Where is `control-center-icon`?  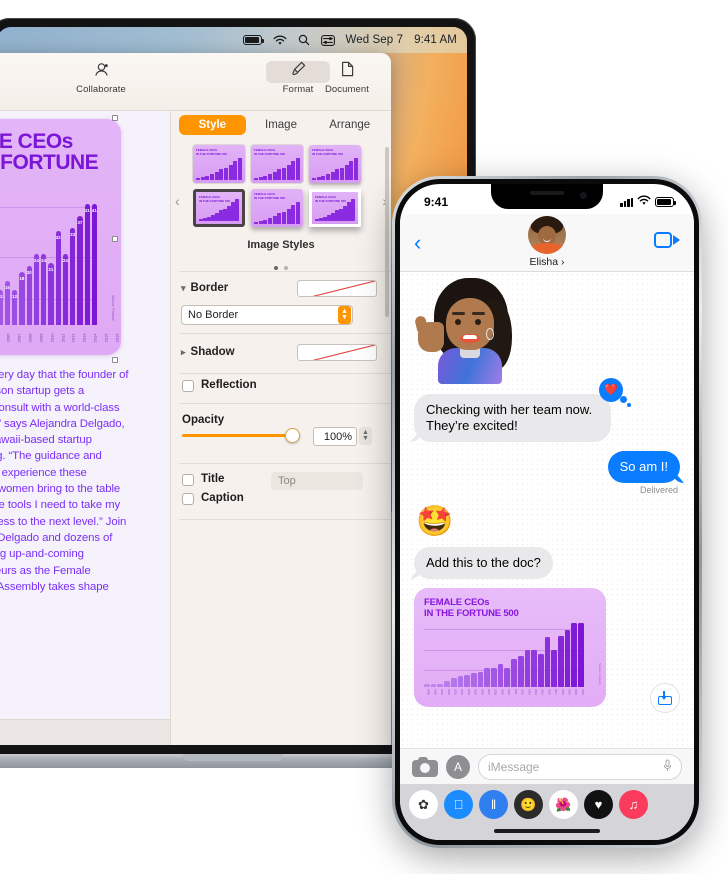
control-center-icon is located at coordinates (327, 40).